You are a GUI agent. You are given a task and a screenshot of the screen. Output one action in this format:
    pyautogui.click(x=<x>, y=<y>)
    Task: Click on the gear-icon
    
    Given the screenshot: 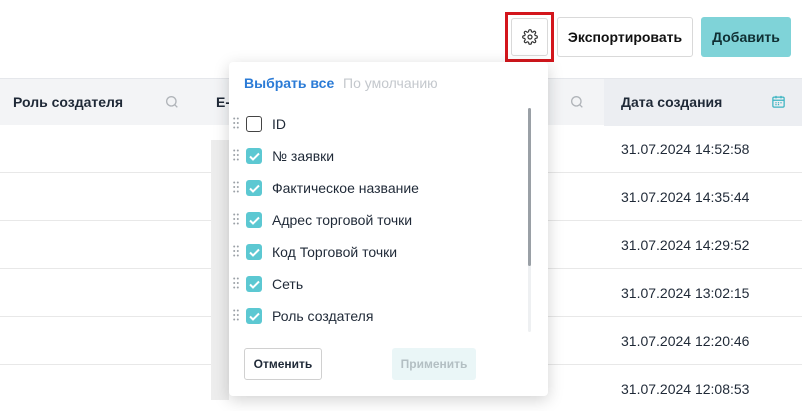 What is the action you would take?
    pyautogui.click(x=529, y=37)
    